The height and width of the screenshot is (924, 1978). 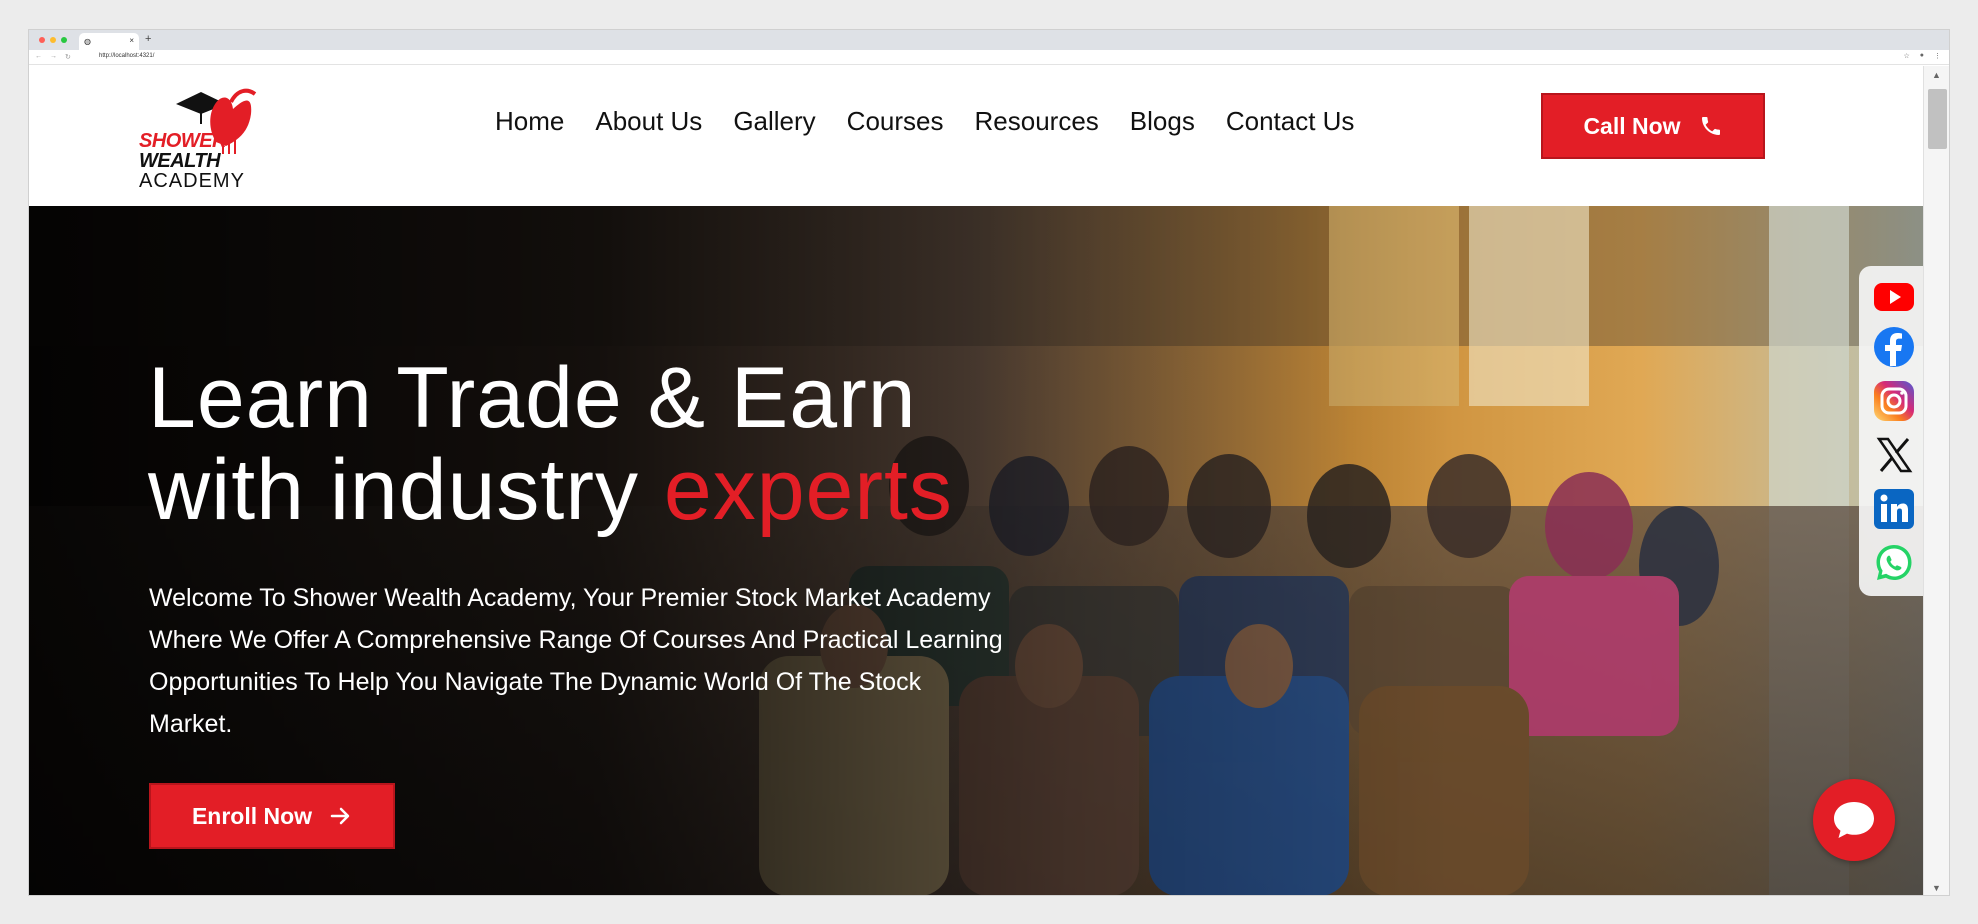 What do you see at coordinates (68, 57) in the screenshot?
I see `reload-icon: ↻` at bounding box center [68, 57].